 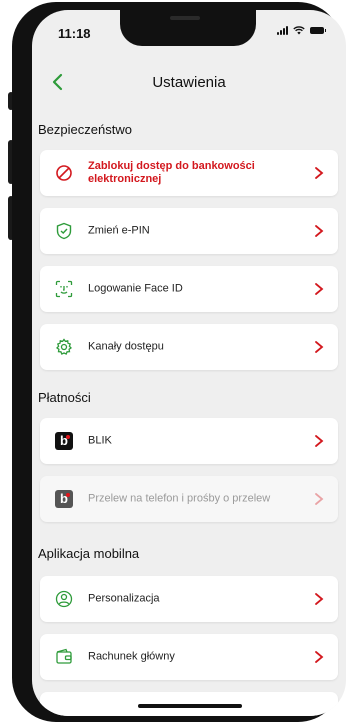 I want to click on personalization-label: Personalizacja, so click(x=124, y=598).